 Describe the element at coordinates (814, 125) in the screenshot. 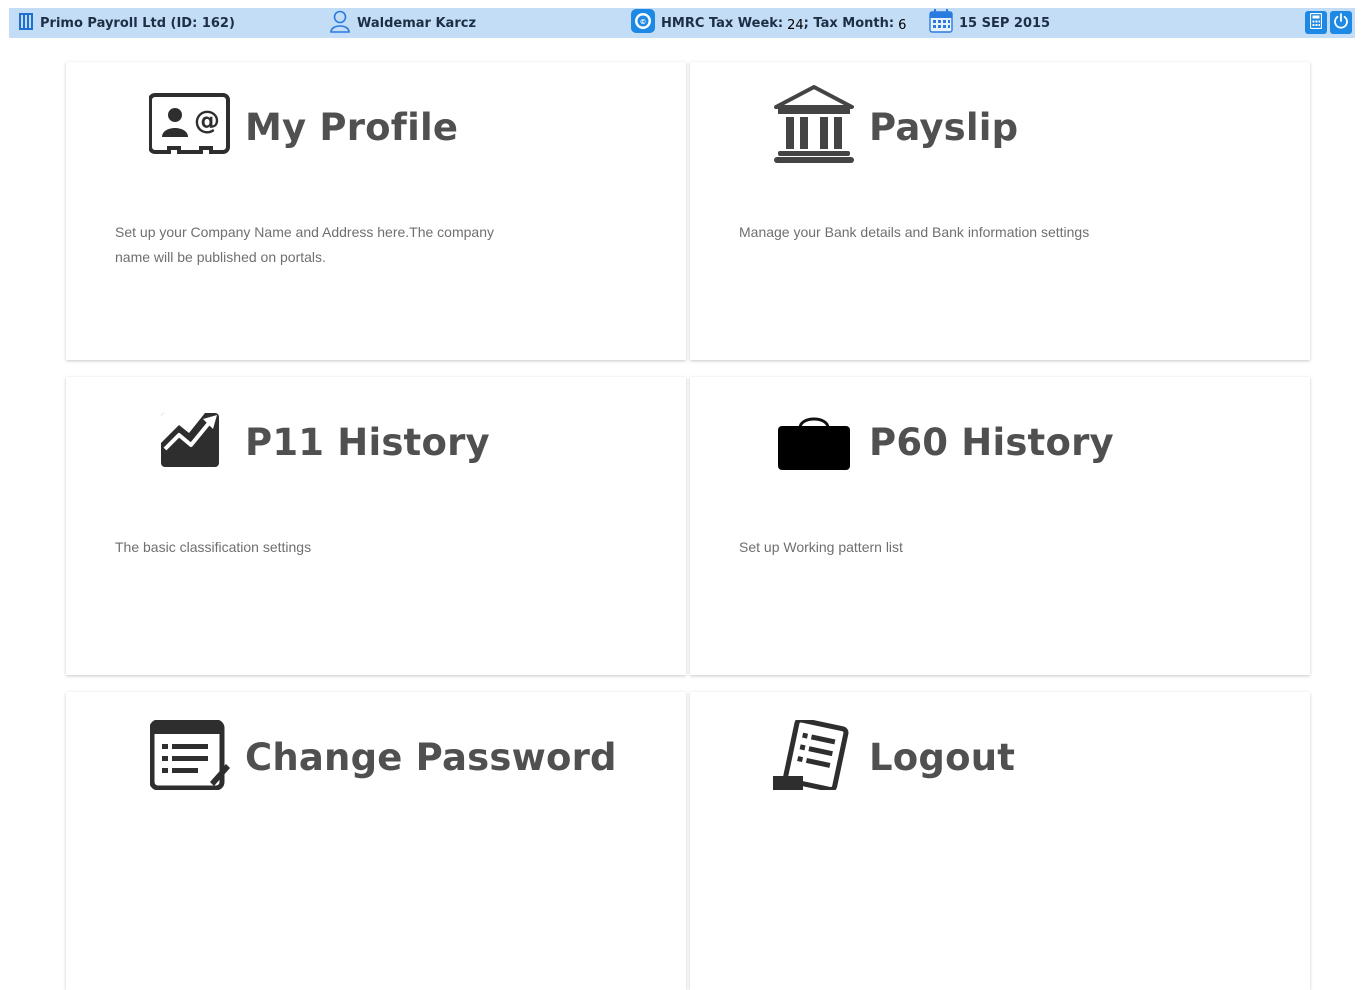

I see `bank-icon` at that location.